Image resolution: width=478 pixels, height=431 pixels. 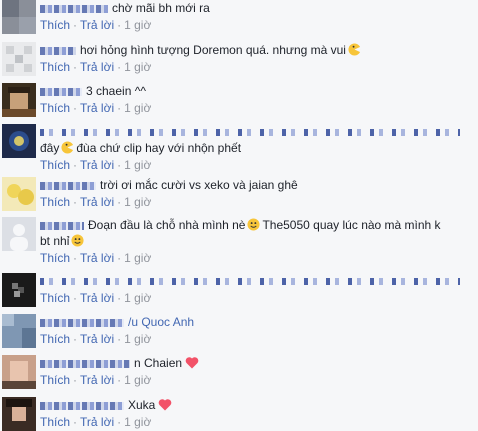 I want to click on mentioned-user-link: /u Quoc Anh, so click(x=161, y=322).